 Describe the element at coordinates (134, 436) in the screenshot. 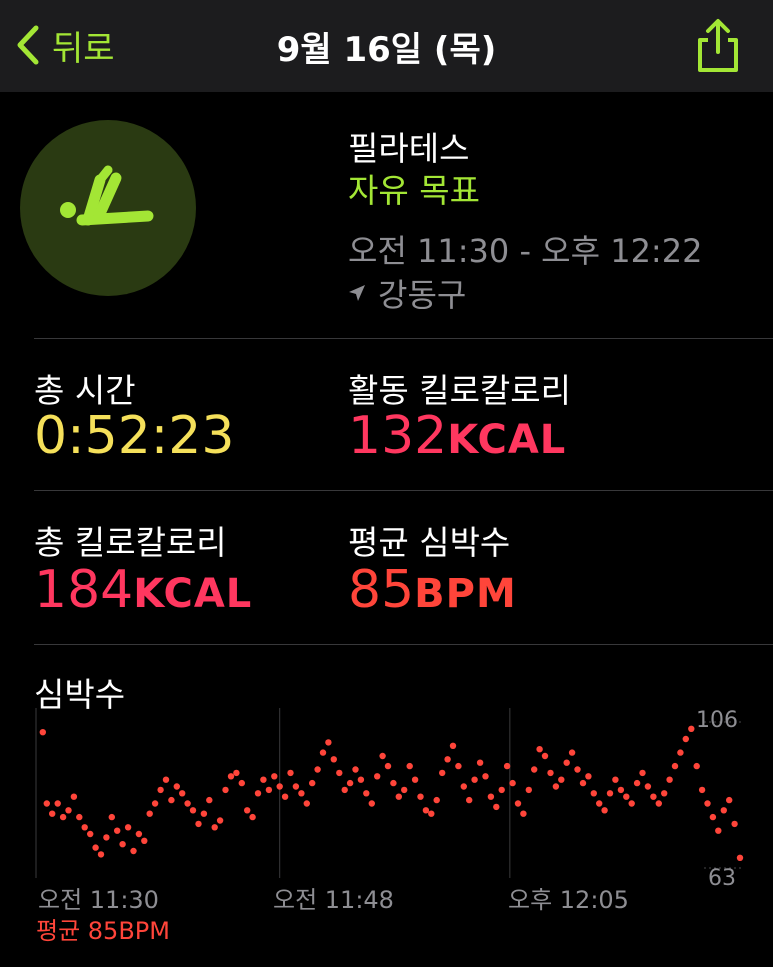

I see `total-time-number: 0:52:23` at that location.